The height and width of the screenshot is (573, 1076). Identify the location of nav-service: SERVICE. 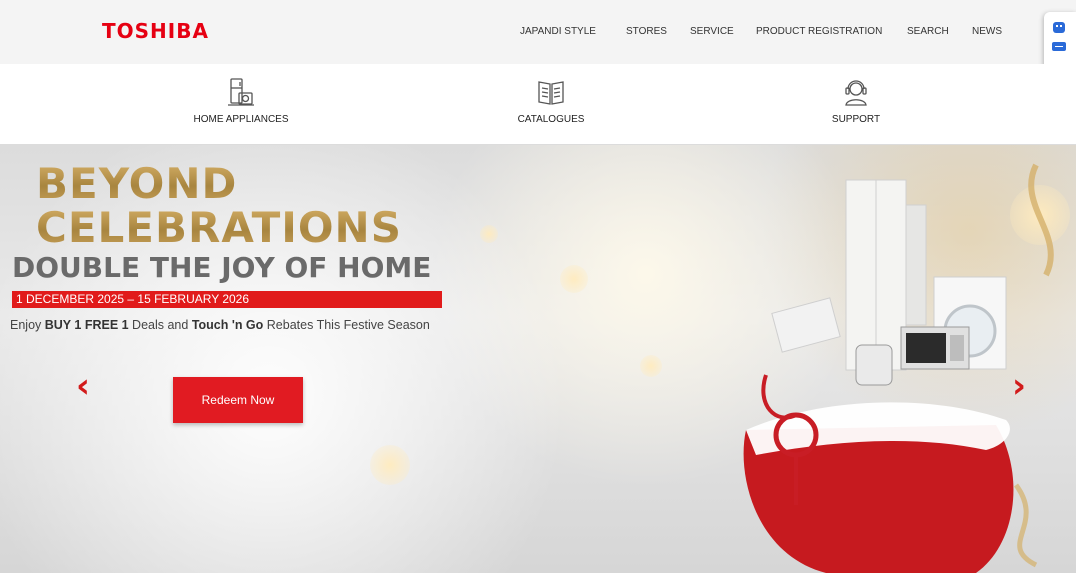
(712, 31).